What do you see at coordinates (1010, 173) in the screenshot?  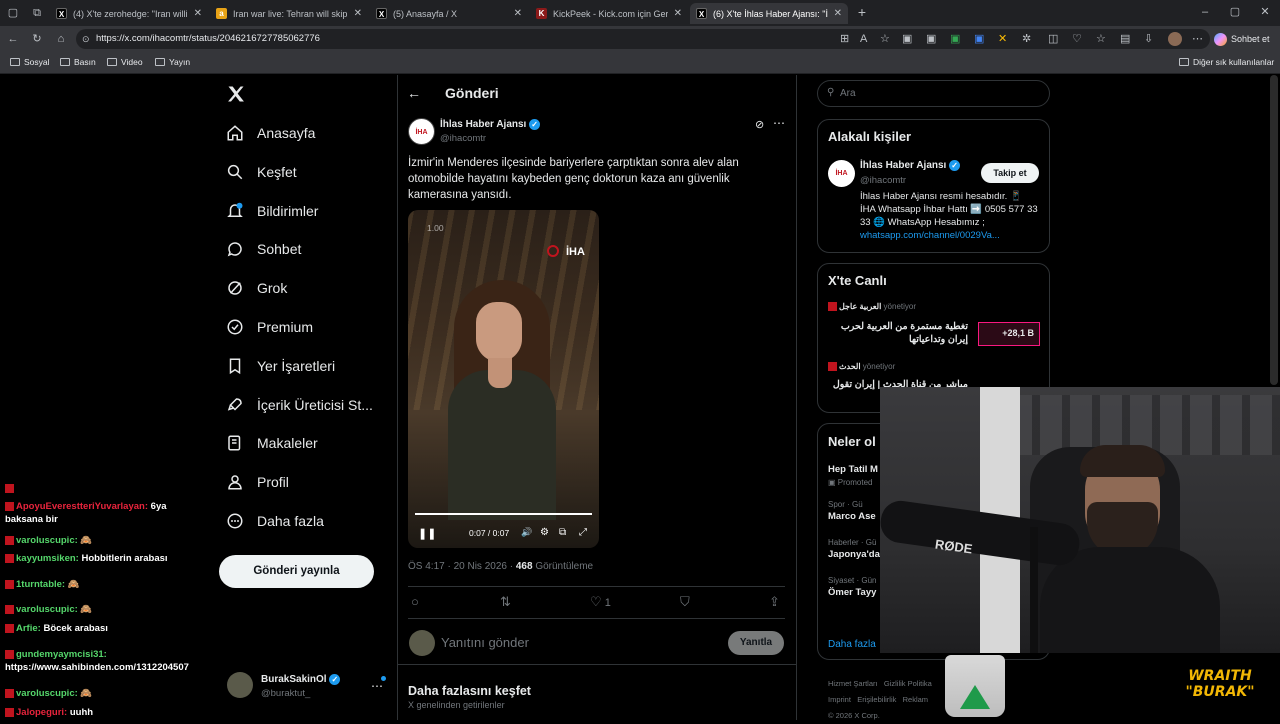 I see `follow-button: Takip et` at bounding box center [1010, 173].